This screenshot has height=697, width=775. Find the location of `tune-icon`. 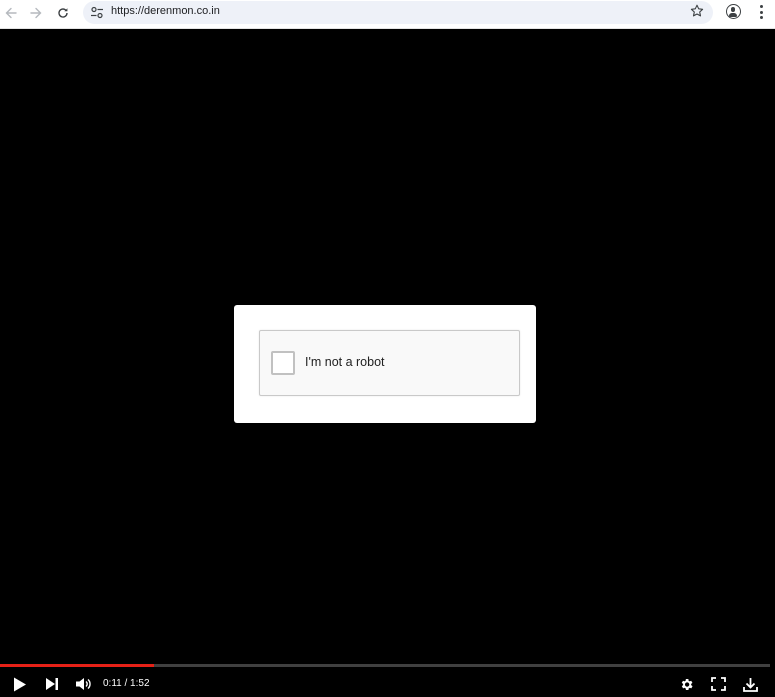

tune-icon is located at coordinates (97, 12).